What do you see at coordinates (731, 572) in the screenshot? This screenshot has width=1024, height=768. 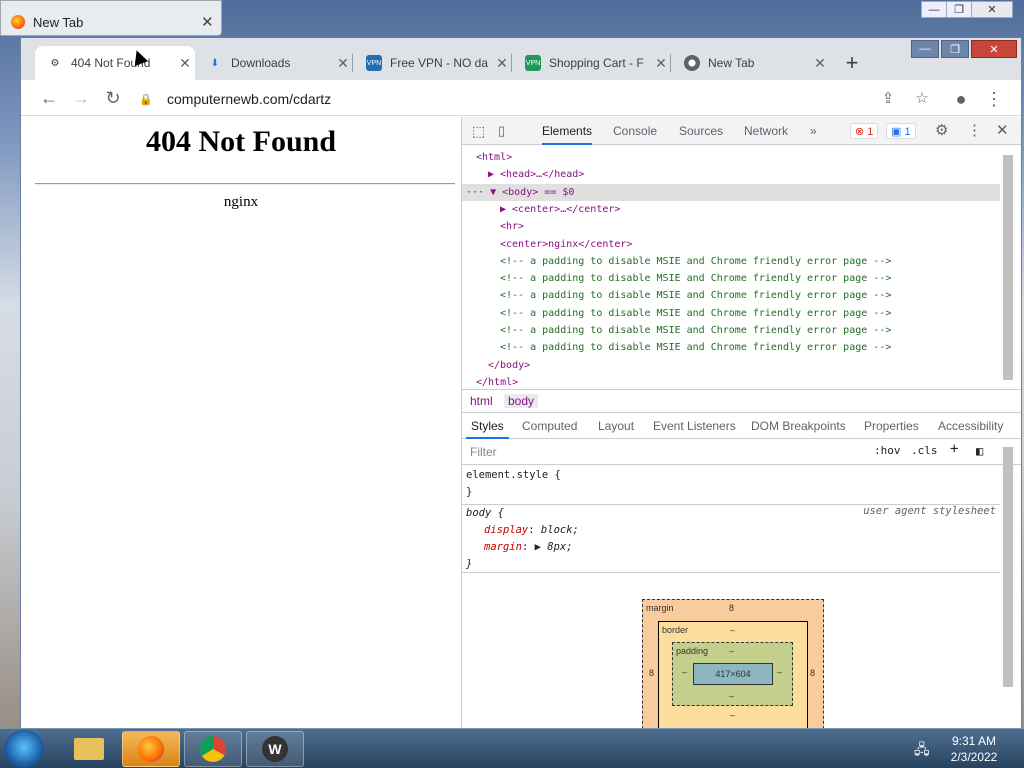 I see `rule-divider` at bounding box center [731, 572].